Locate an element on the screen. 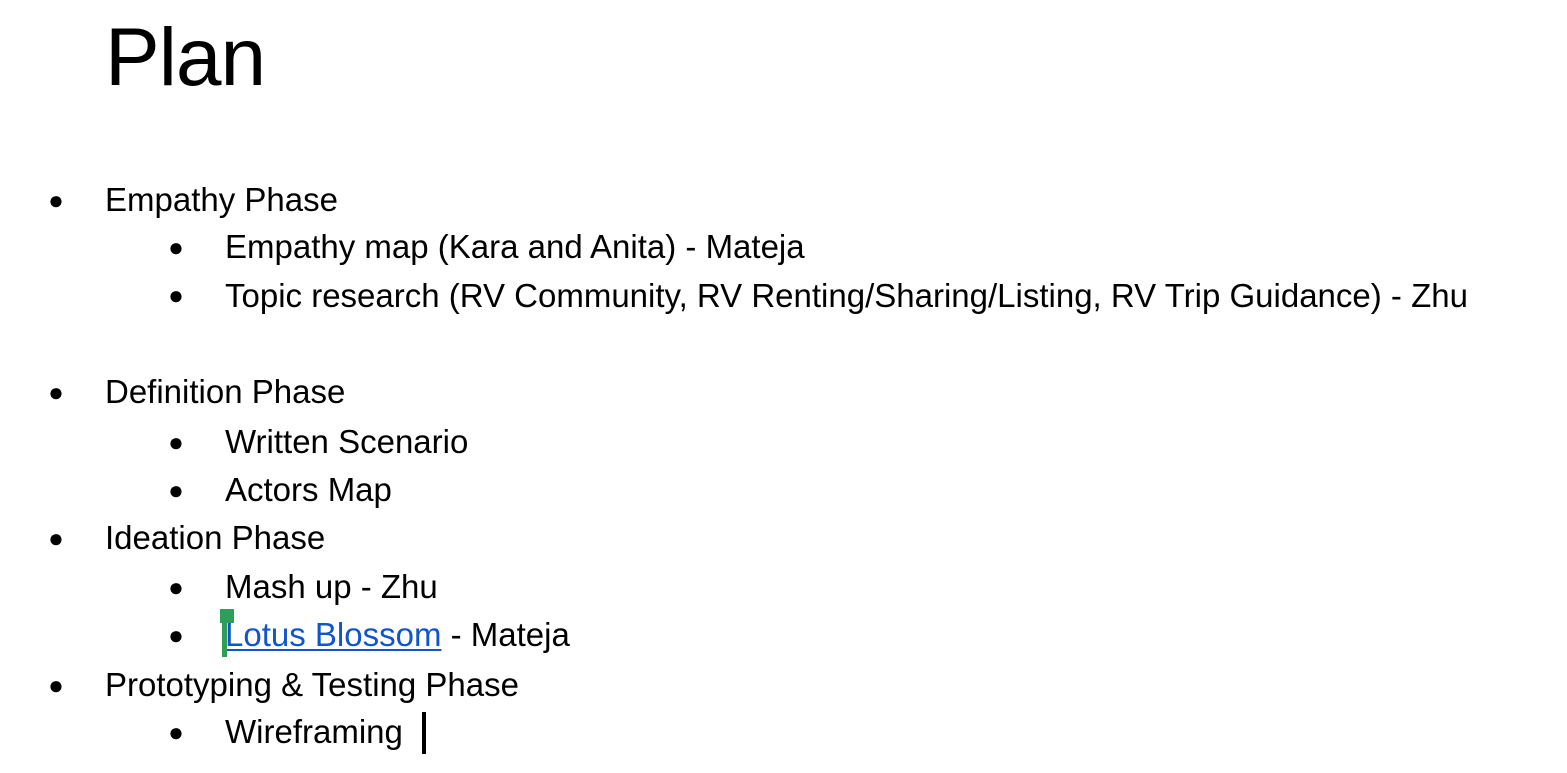 The height and width of the screenshot is (773, 1567). text-caret is located at coordinates (424, 733).